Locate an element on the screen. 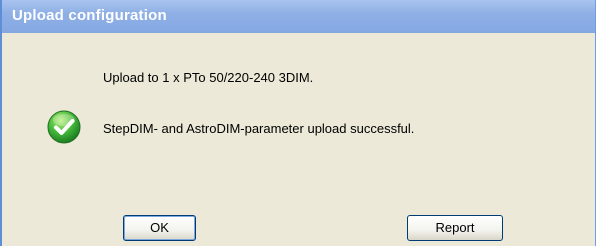 The height and width of the screenshot is (246, 598). upload-target-text: Upload to 1 x PTo 50/220-240 3DIM. is located at coordinates (208, 77).